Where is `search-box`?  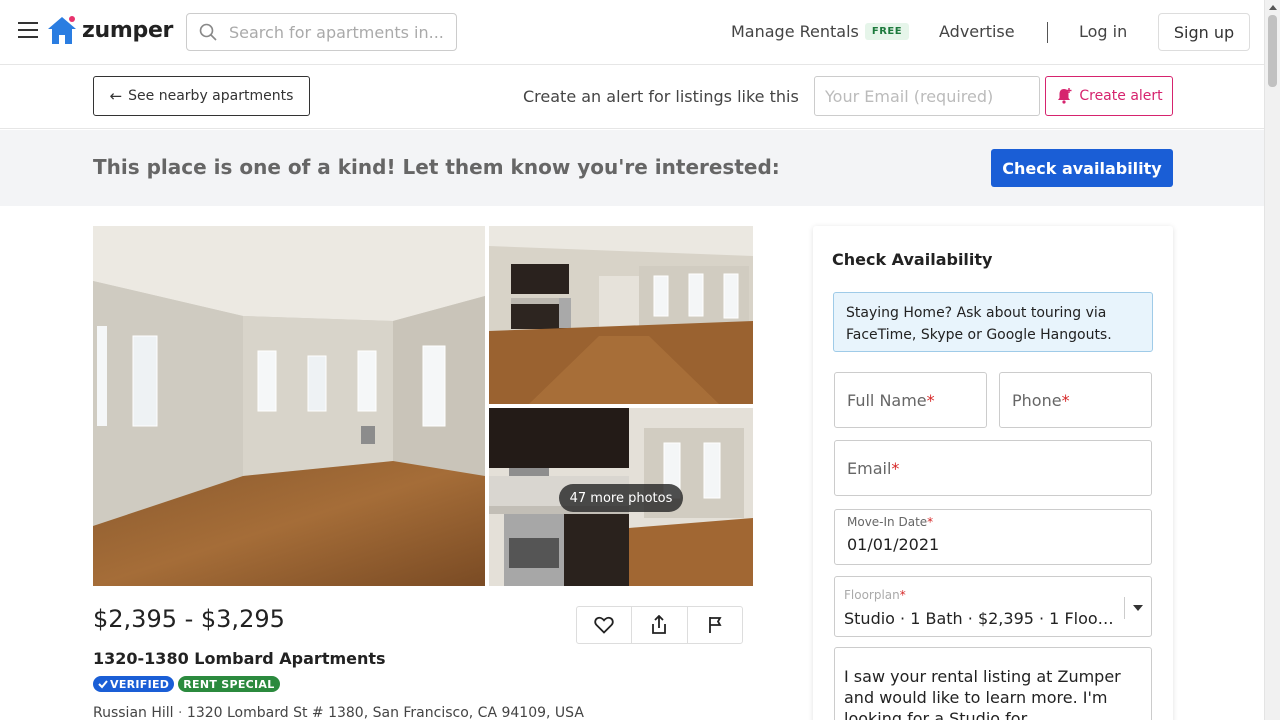 search-box is located at coordinates (321, 32).